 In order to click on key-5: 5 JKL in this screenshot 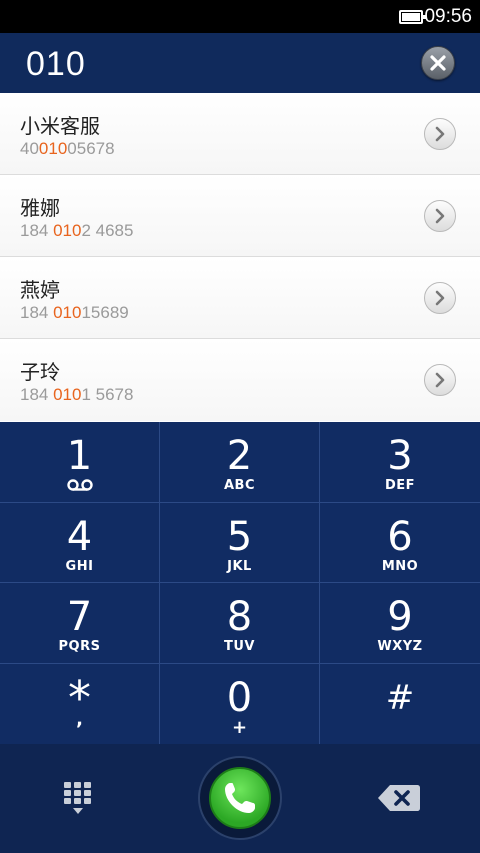, I will do `click(240, 542)`.